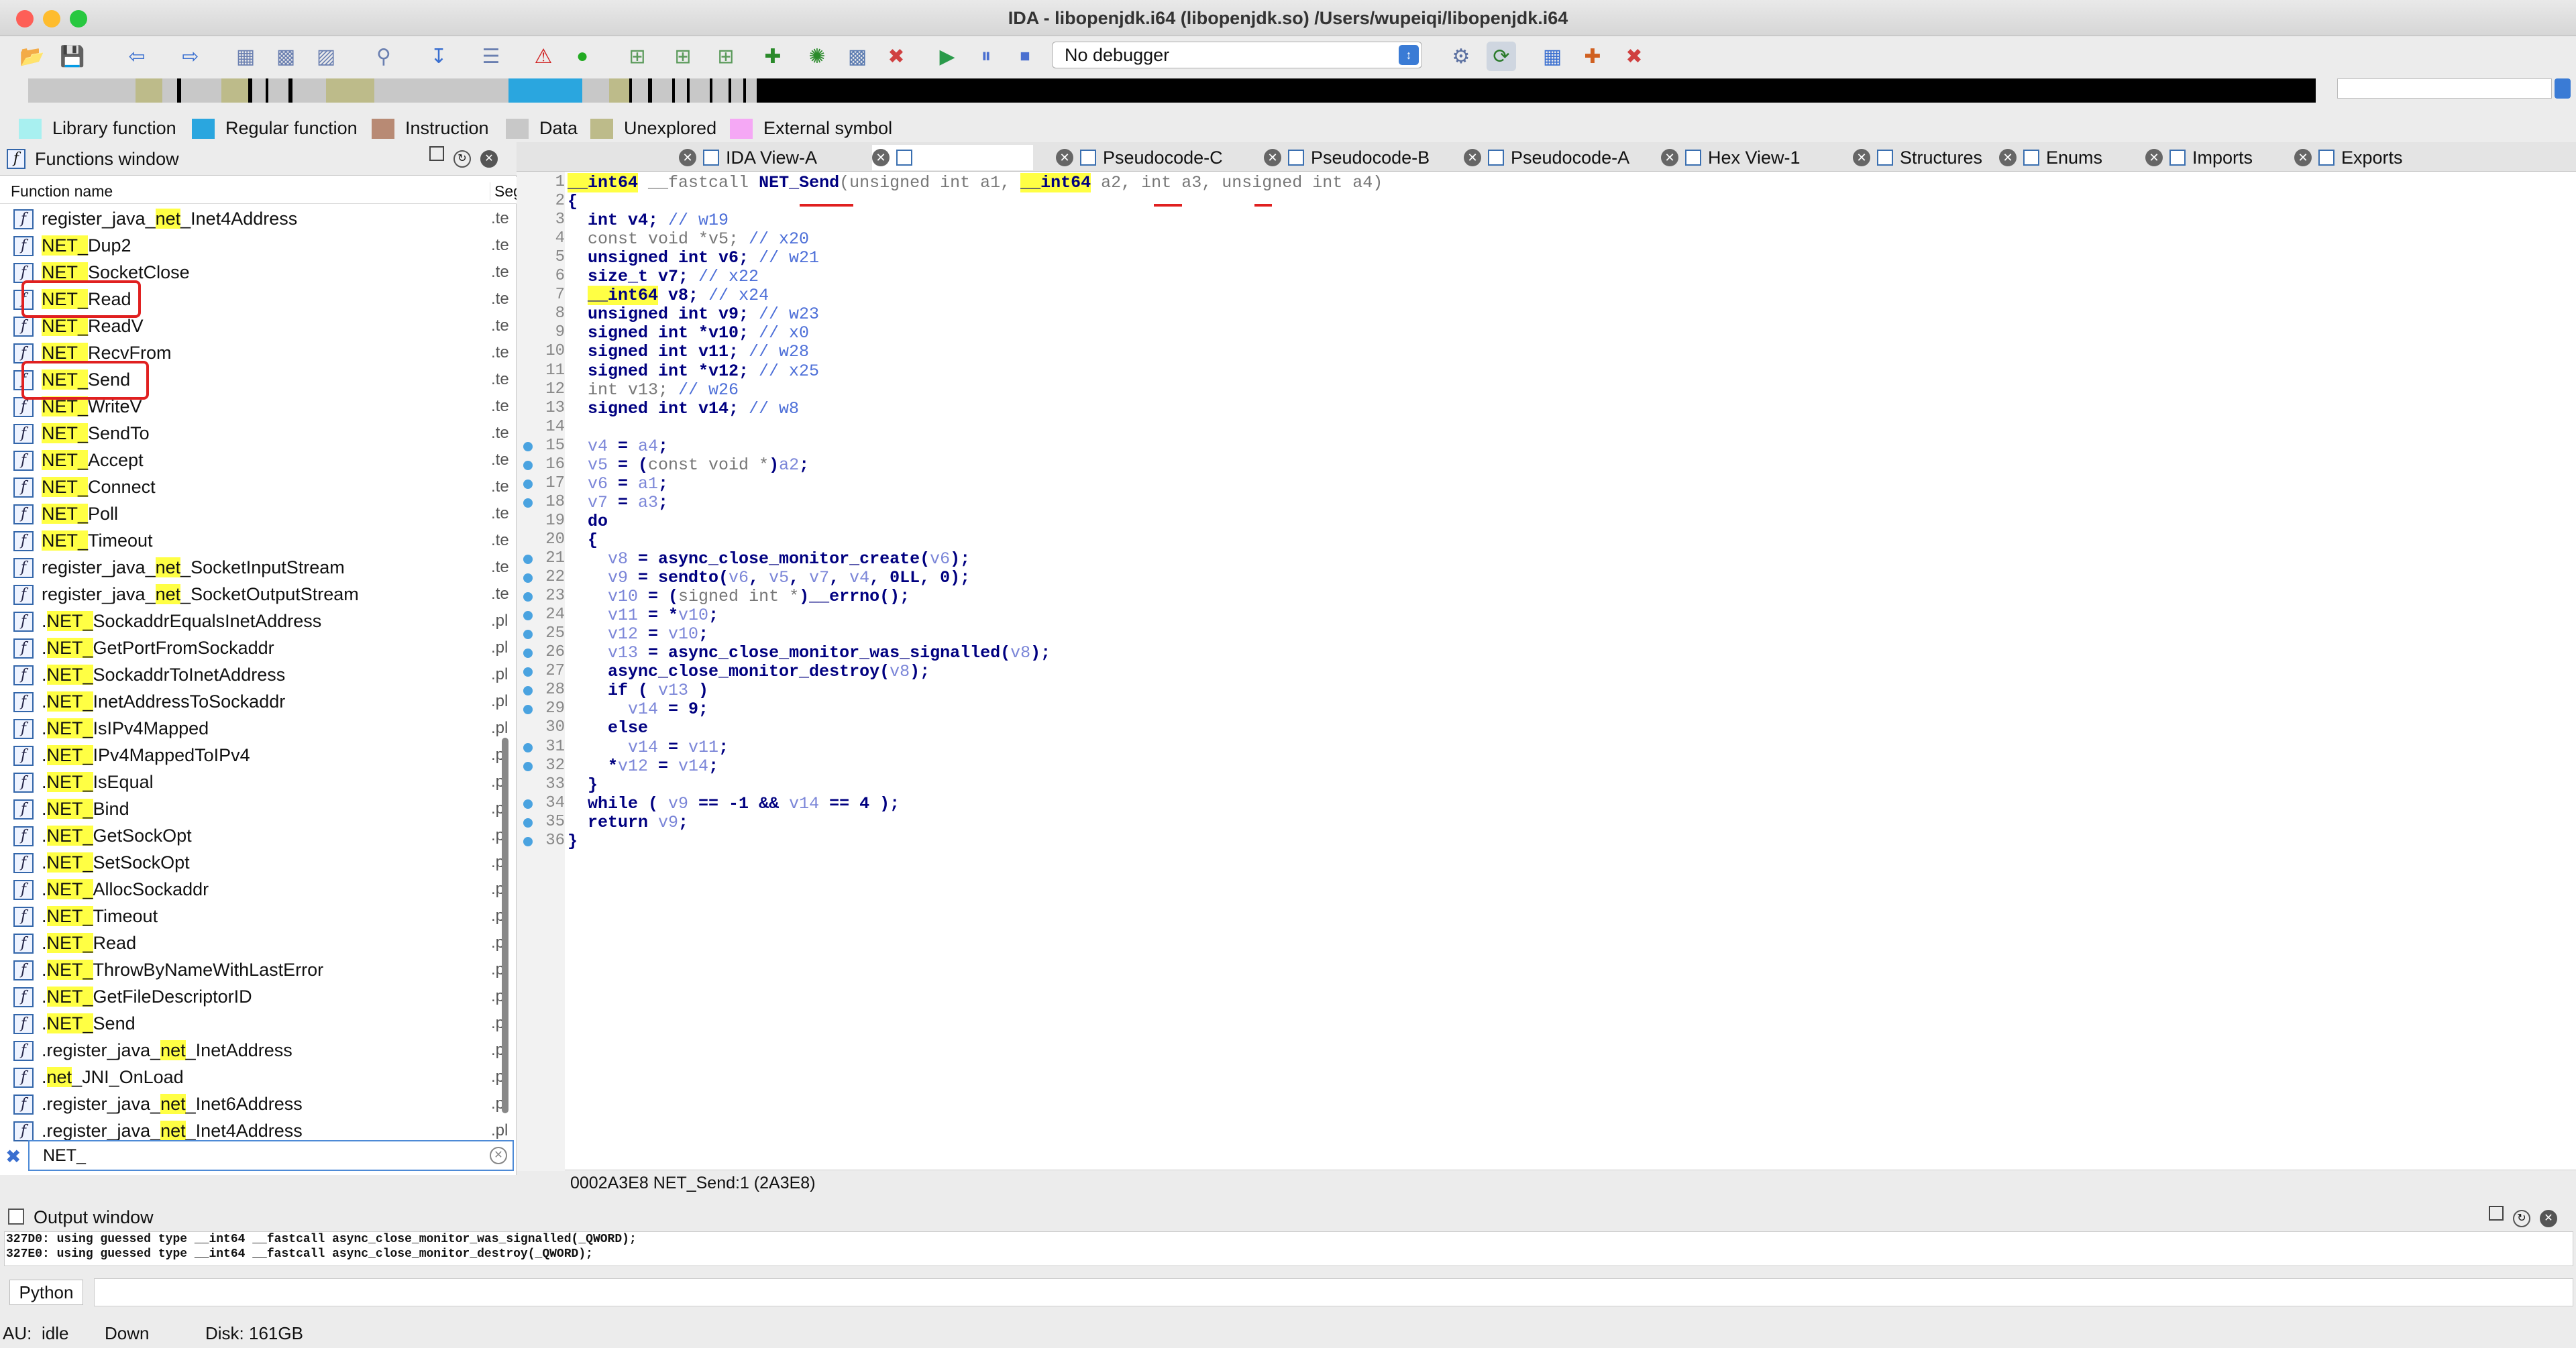 The image size is (2576, 1348). Describe the element at coordinates (258, 996) in the screenshot. I see `function-row: f .NET_GetFileDescriptorID .pl` at that location.